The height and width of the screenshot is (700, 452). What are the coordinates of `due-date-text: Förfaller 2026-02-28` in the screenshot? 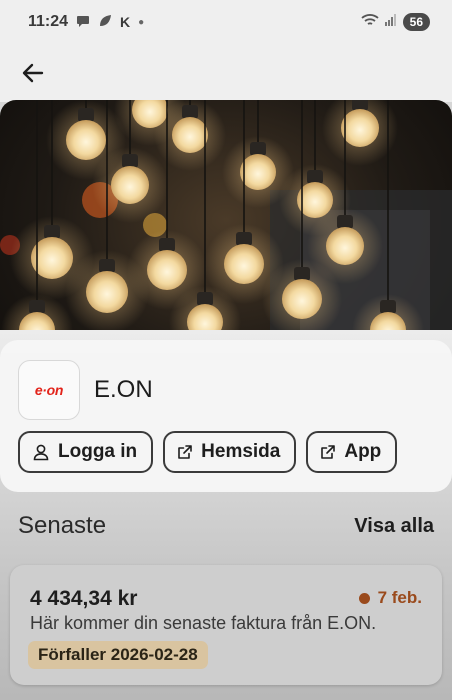 It's located at (118, 654).